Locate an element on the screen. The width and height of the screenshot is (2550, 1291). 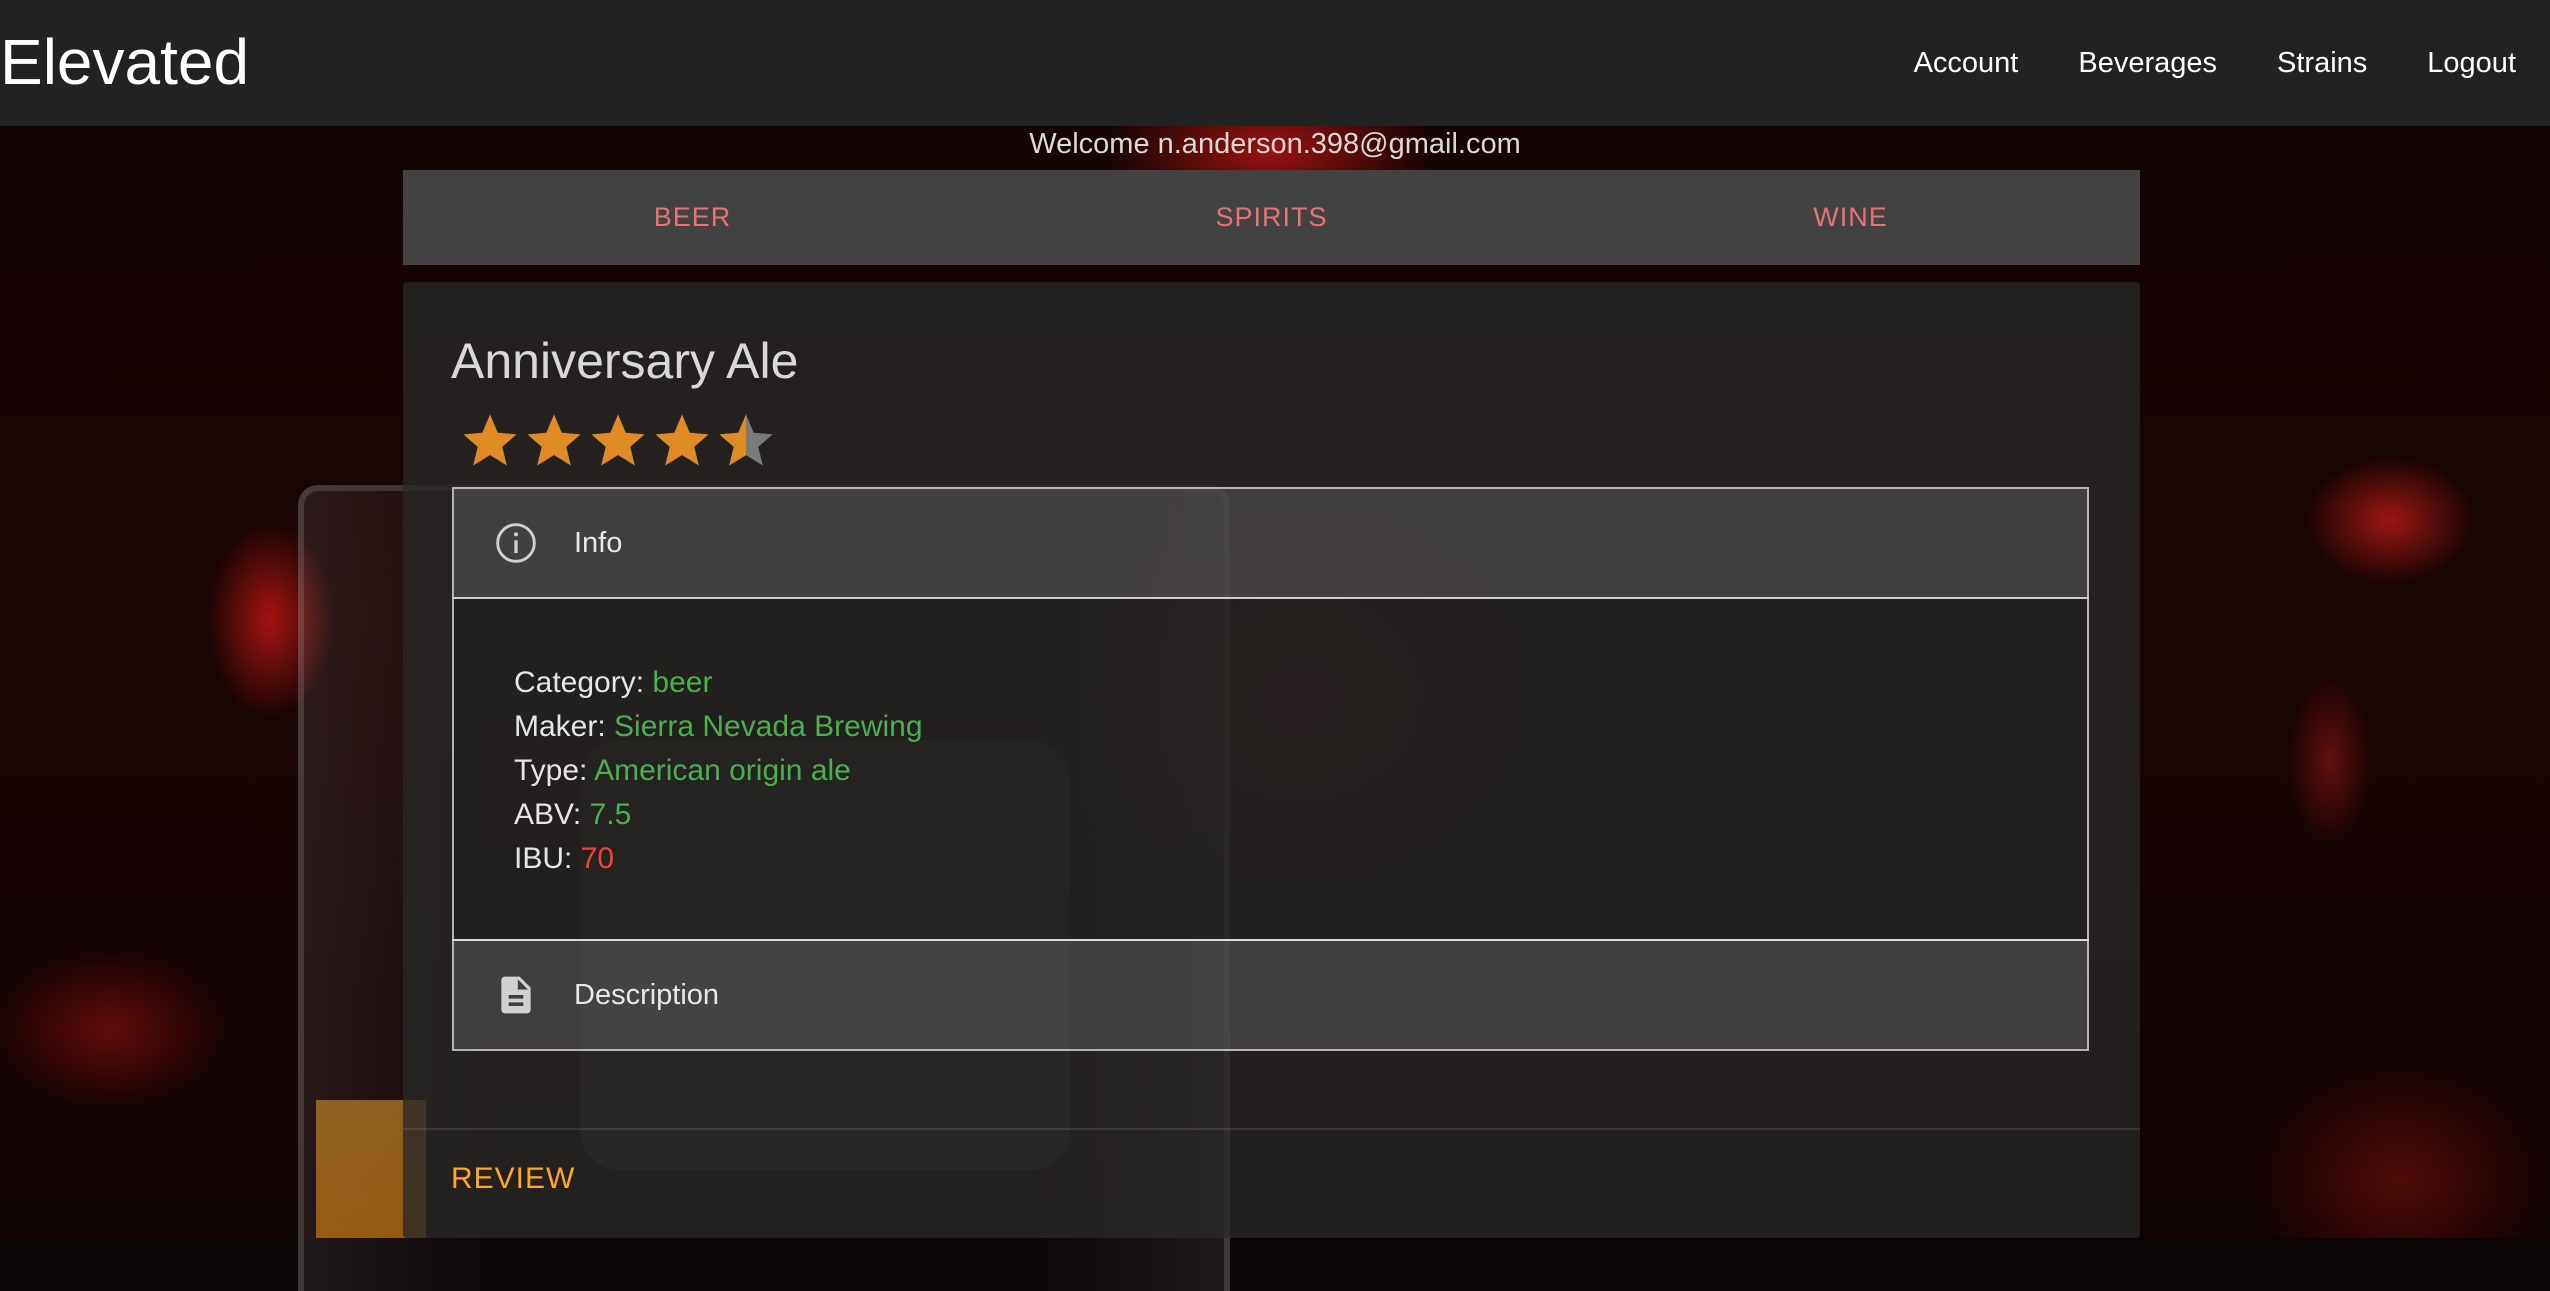
welcome-text: Welcome n.anderson.398@gmail.com is located at coordinates (1275, 144).